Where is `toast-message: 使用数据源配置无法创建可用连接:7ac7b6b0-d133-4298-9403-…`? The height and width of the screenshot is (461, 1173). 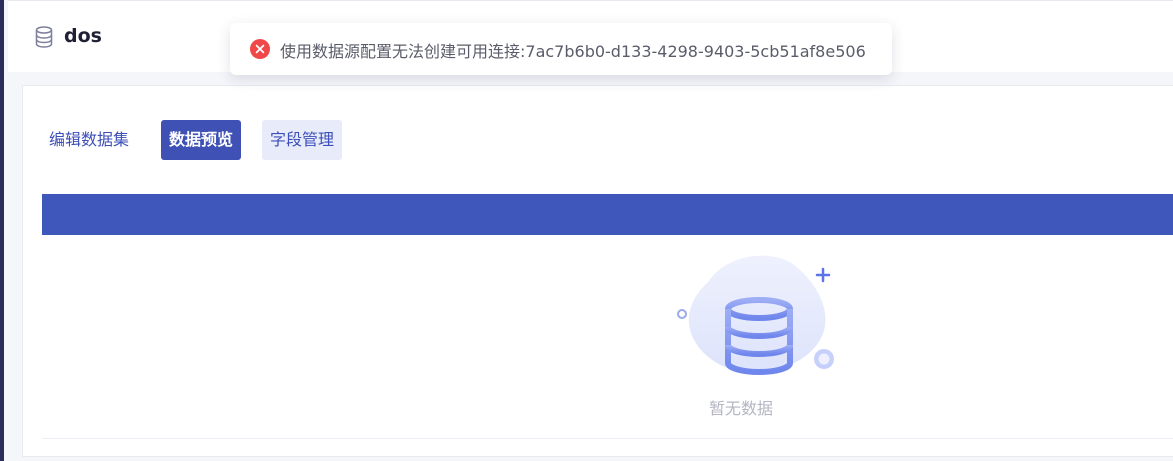
toast-message: 使用数据源配置无法创建可用连接:7ac7b6b0-d133-4298-9403-… is located at coordinates (573, 51).